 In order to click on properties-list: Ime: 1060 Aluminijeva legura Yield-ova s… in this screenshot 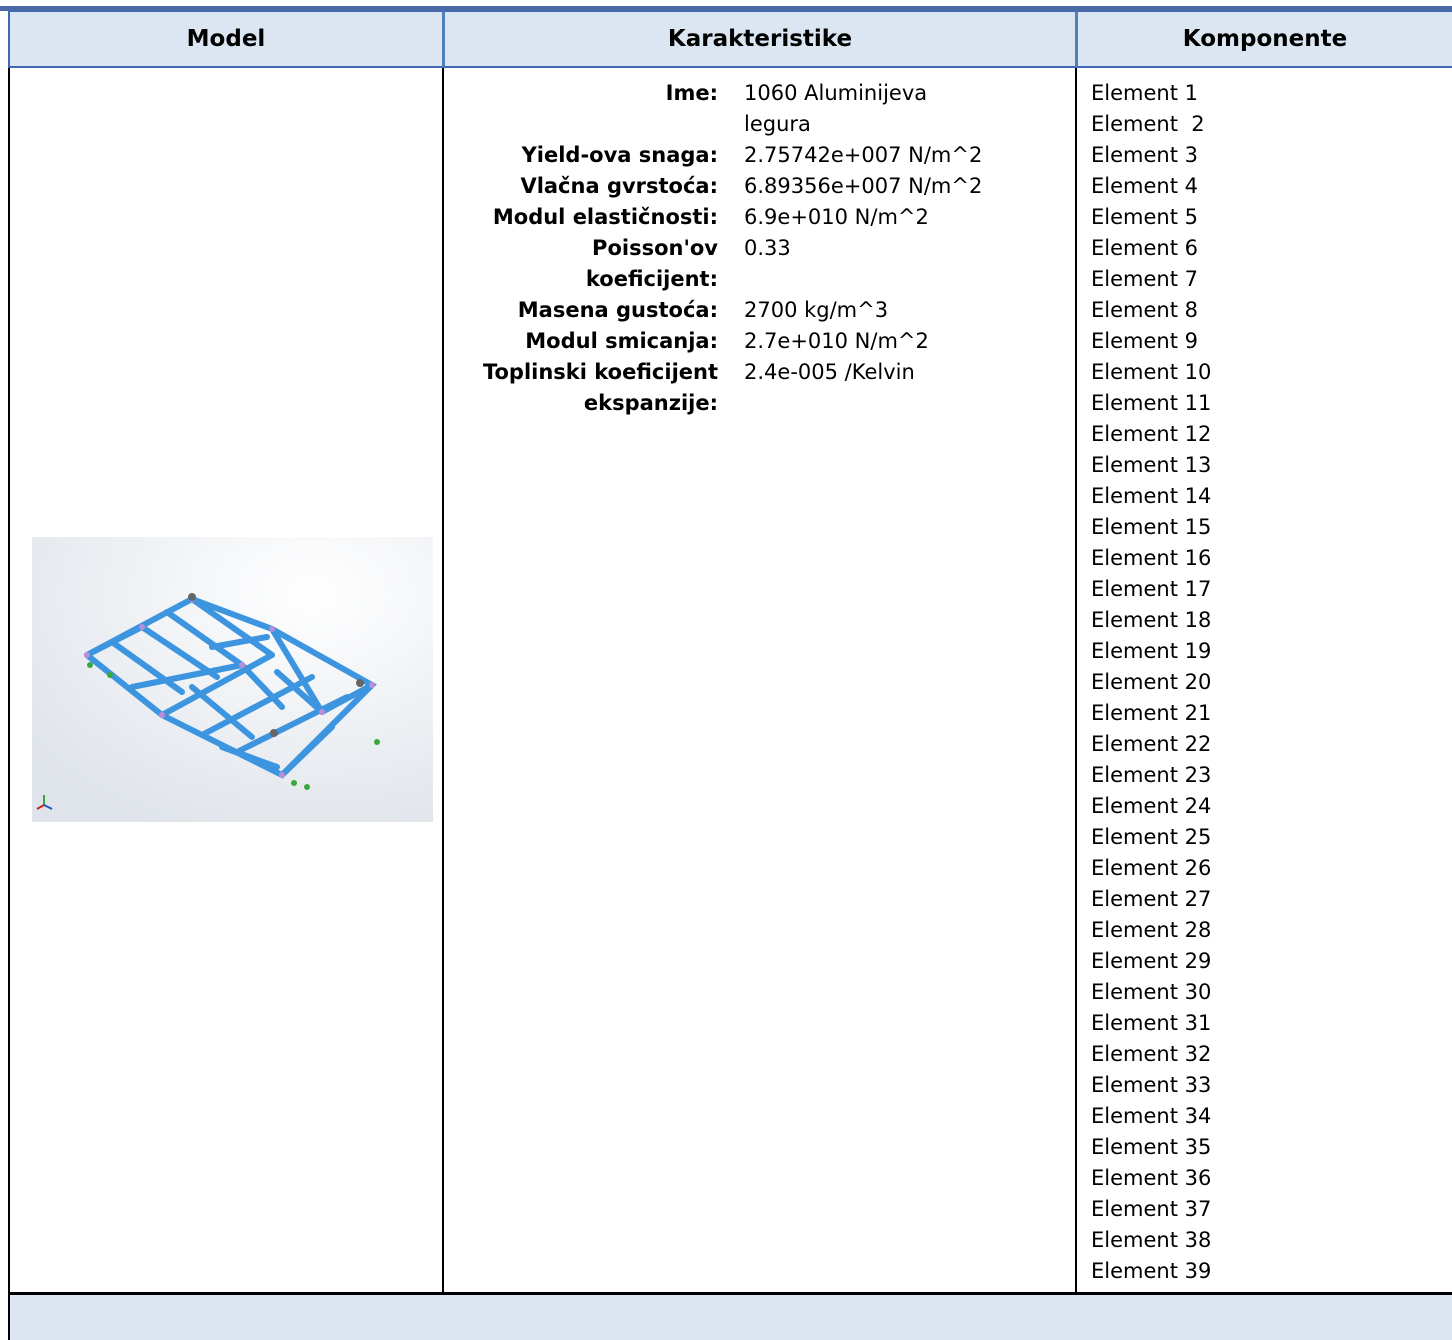, I will do `click(760, 248)`.